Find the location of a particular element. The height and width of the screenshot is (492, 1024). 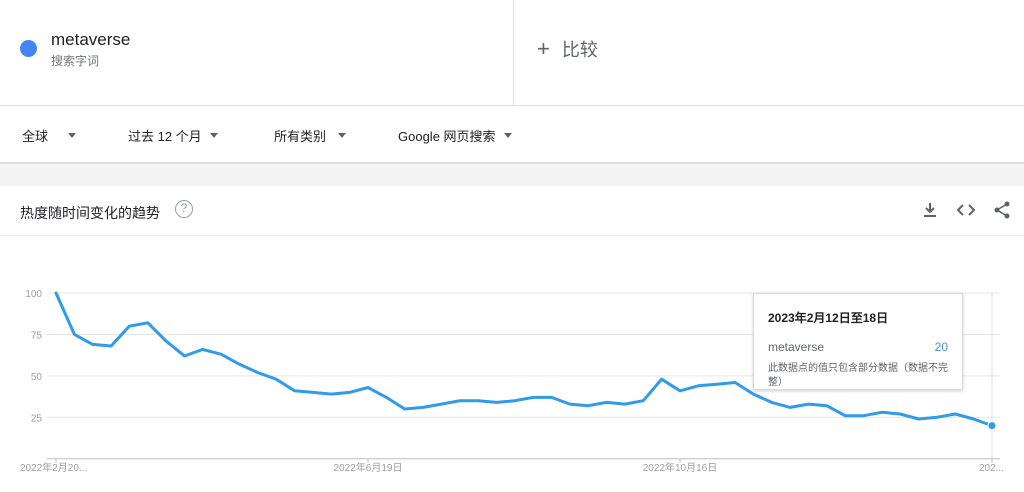

tooltip-row: metaverse 20 is located at coordinates (858, 347).